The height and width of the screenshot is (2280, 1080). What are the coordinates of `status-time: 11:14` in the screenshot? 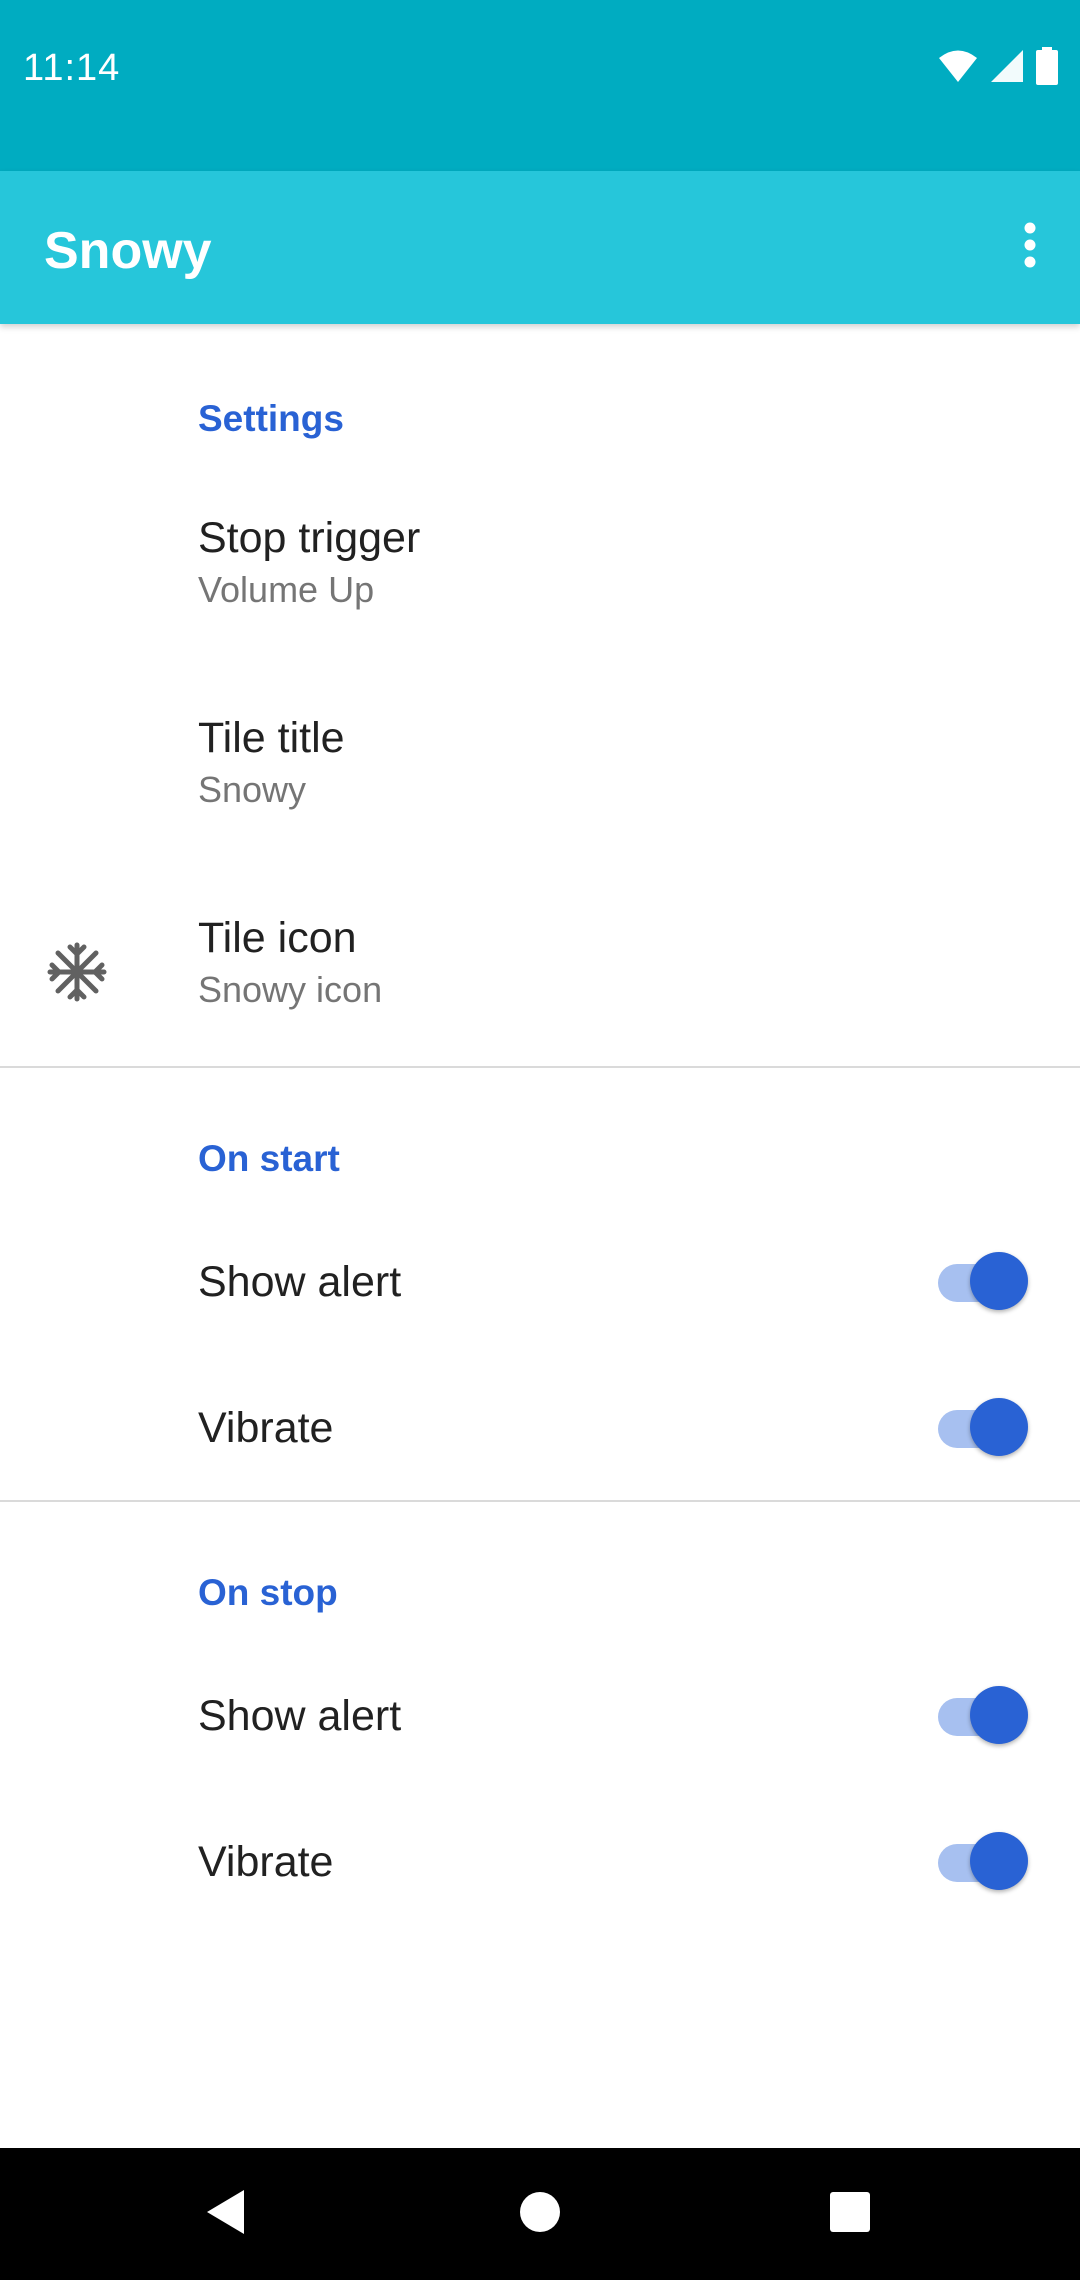 It's located at (72, 68).